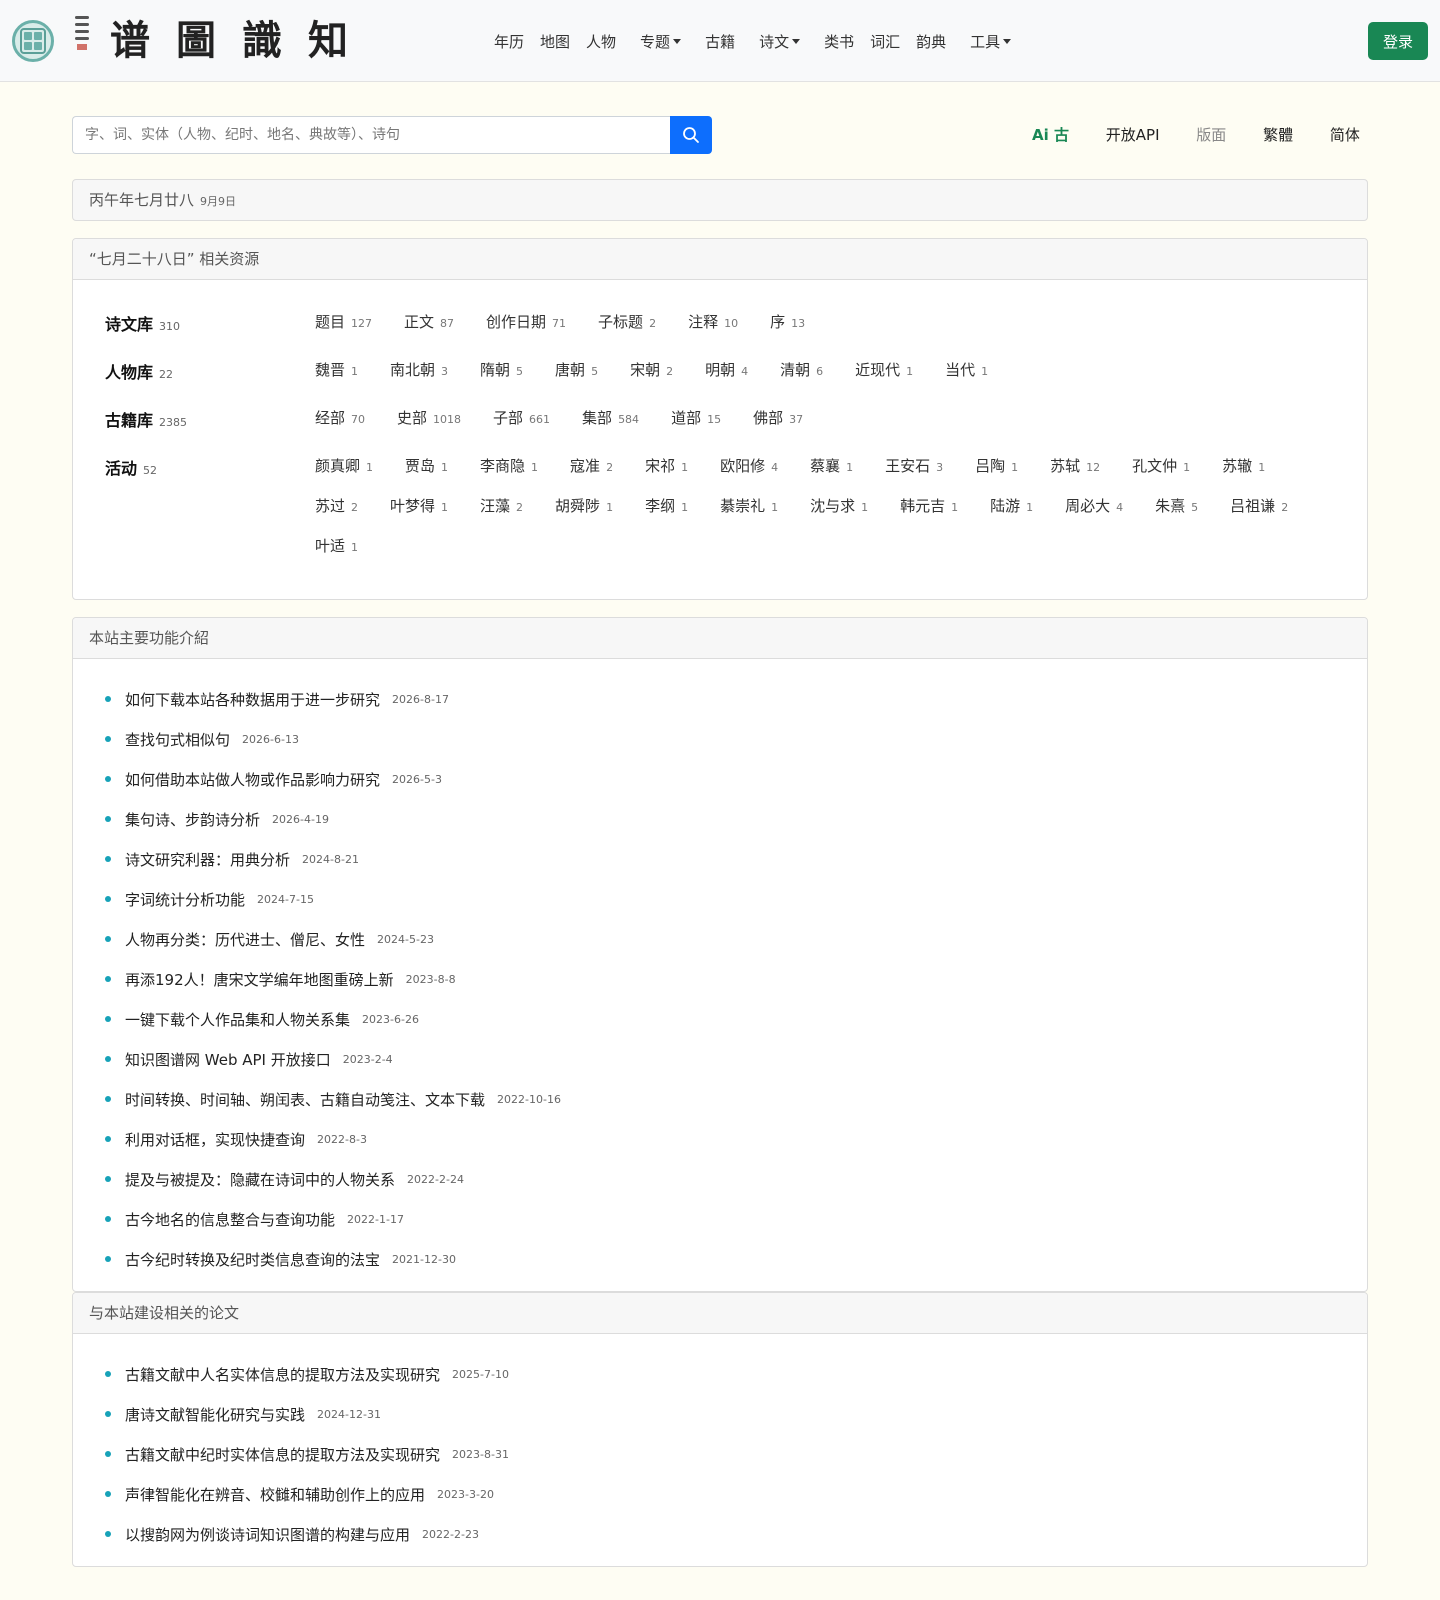  What do you see at coordinates (831, 465) in the screenshot?
I see `resource-link: 蔡襄 1` at bounding box center [831, 465].